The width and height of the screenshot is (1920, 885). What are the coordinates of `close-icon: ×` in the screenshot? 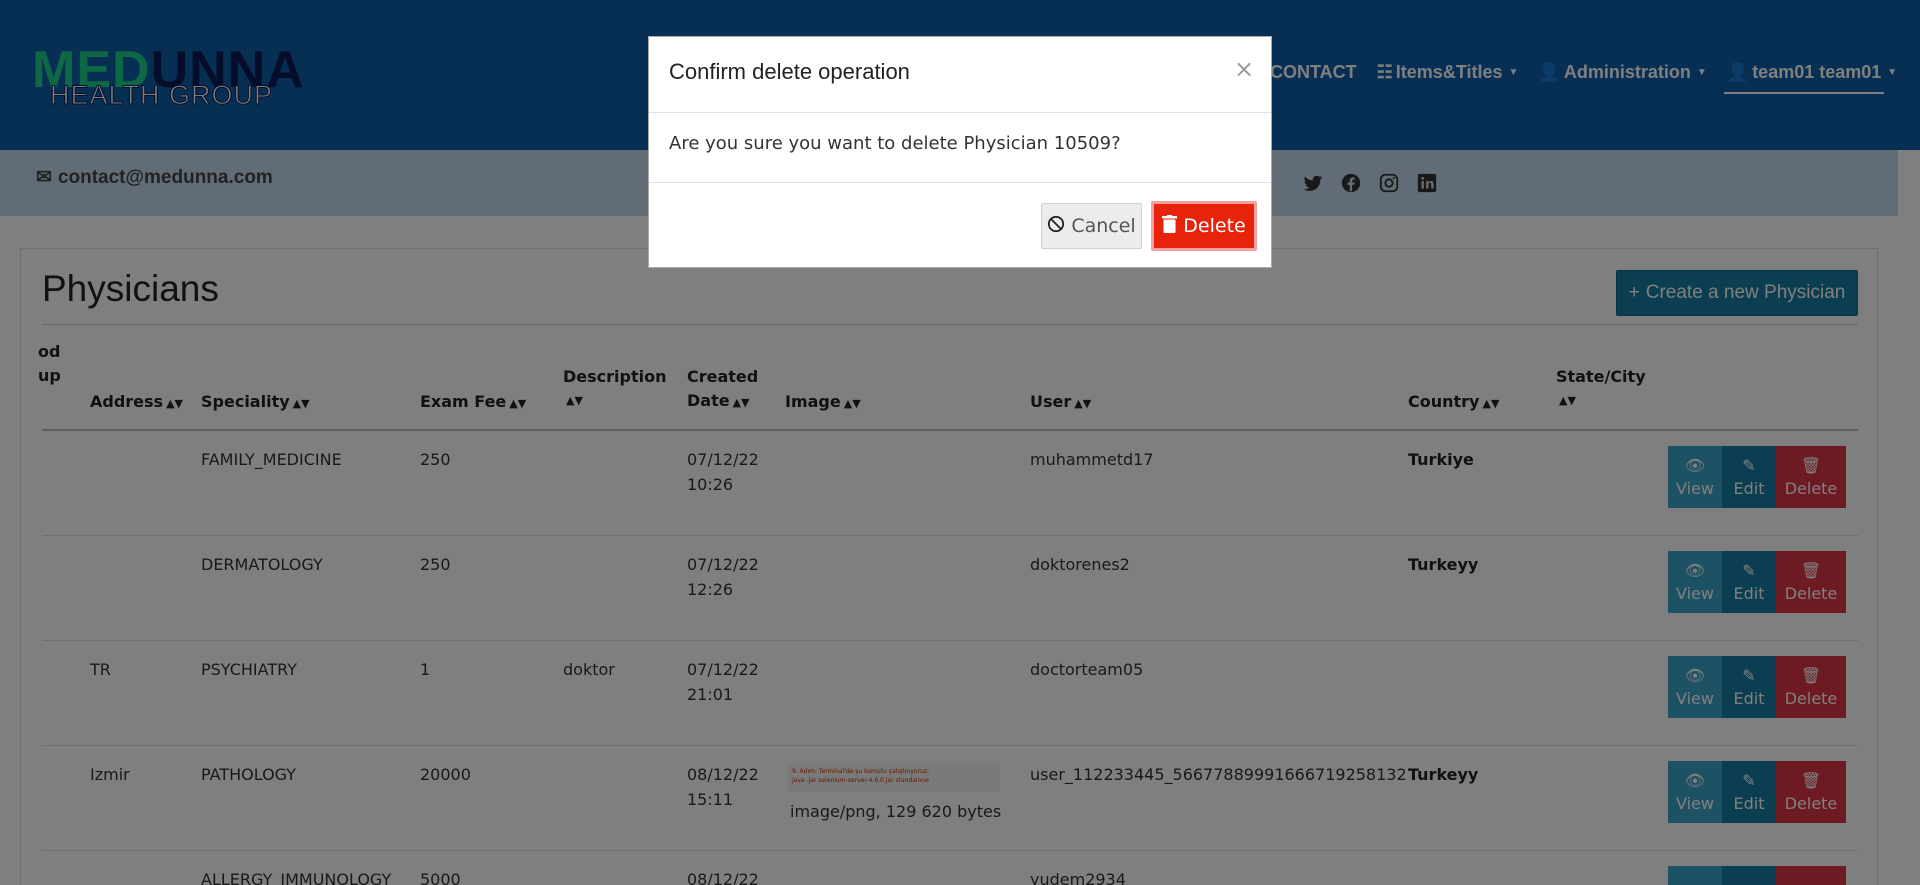 It's located at (1244, 69).